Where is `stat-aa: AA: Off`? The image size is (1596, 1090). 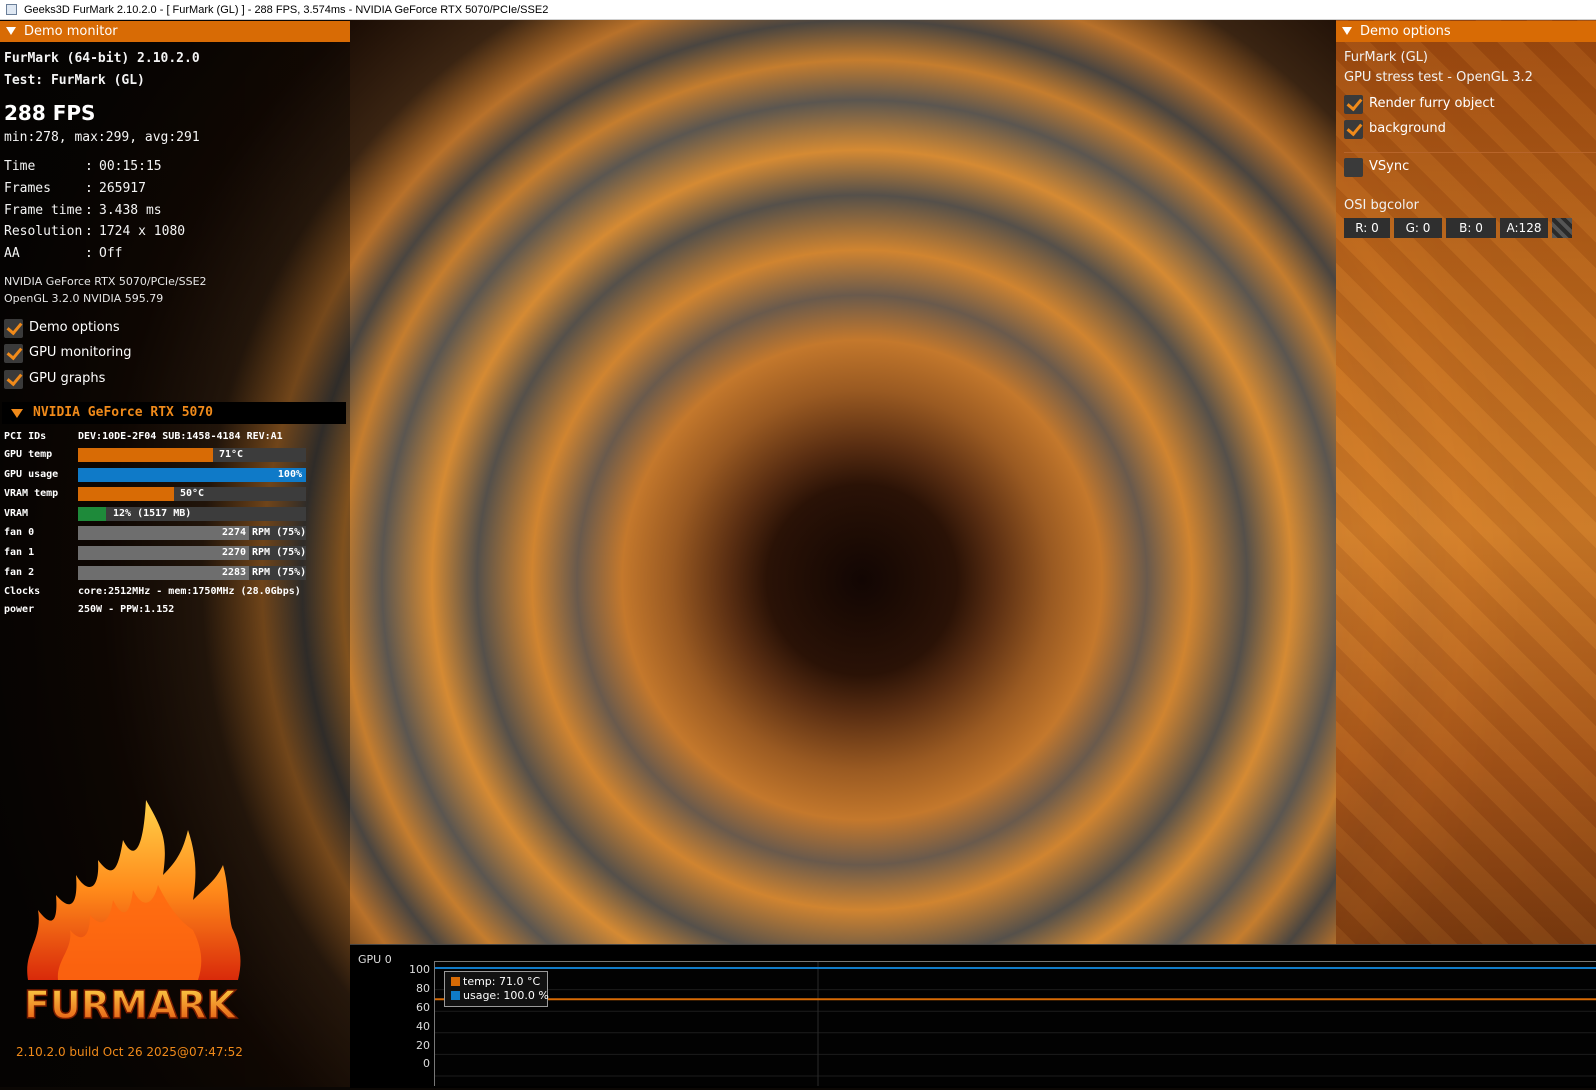
stat-aa: AA: Off is located at coordinates (63, 253).